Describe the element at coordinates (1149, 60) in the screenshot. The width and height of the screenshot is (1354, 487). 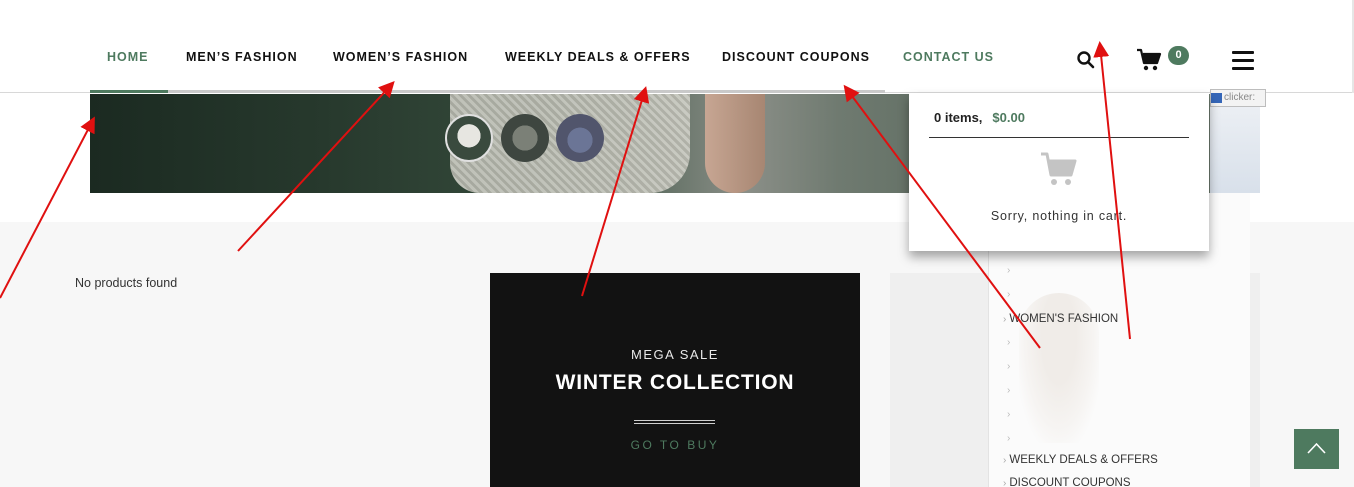
I see `cart-icon` at that location.